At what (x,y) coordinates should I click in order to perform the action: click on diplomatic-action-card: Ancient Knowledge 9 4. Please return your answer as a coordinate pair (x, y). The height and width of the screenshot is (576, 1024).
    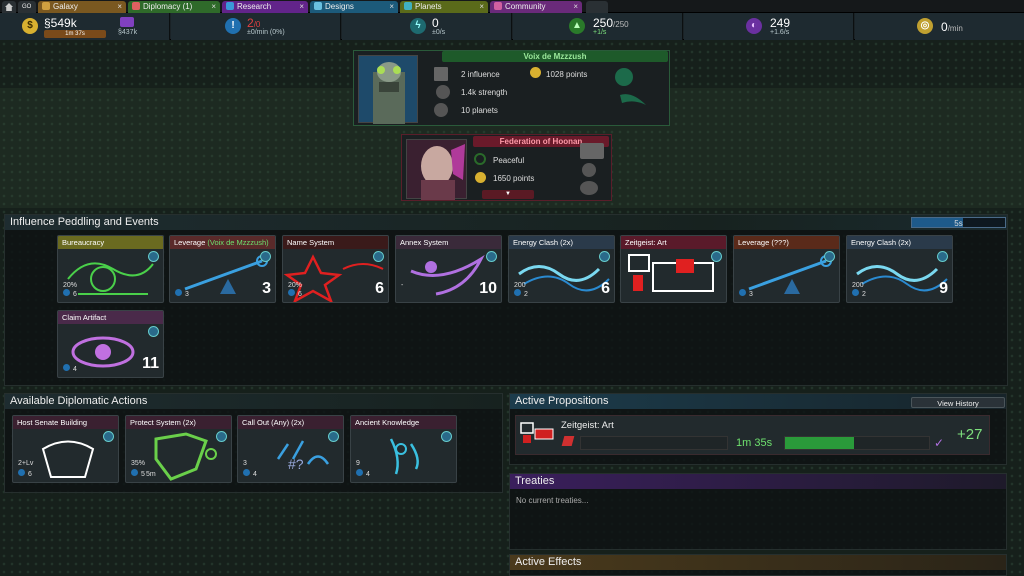
    Looking at the image, I should click on (403, 449).